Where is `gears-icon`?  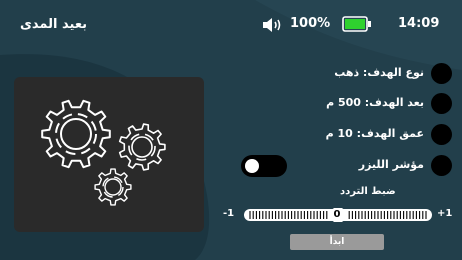
gears-icon is located at coordinates (103, 152).